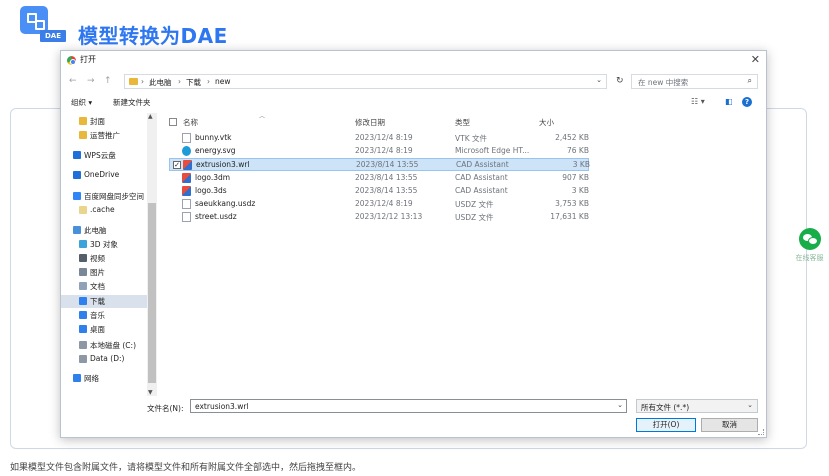  I want to click on file-type: CAD Assistant, so click(481, 190).